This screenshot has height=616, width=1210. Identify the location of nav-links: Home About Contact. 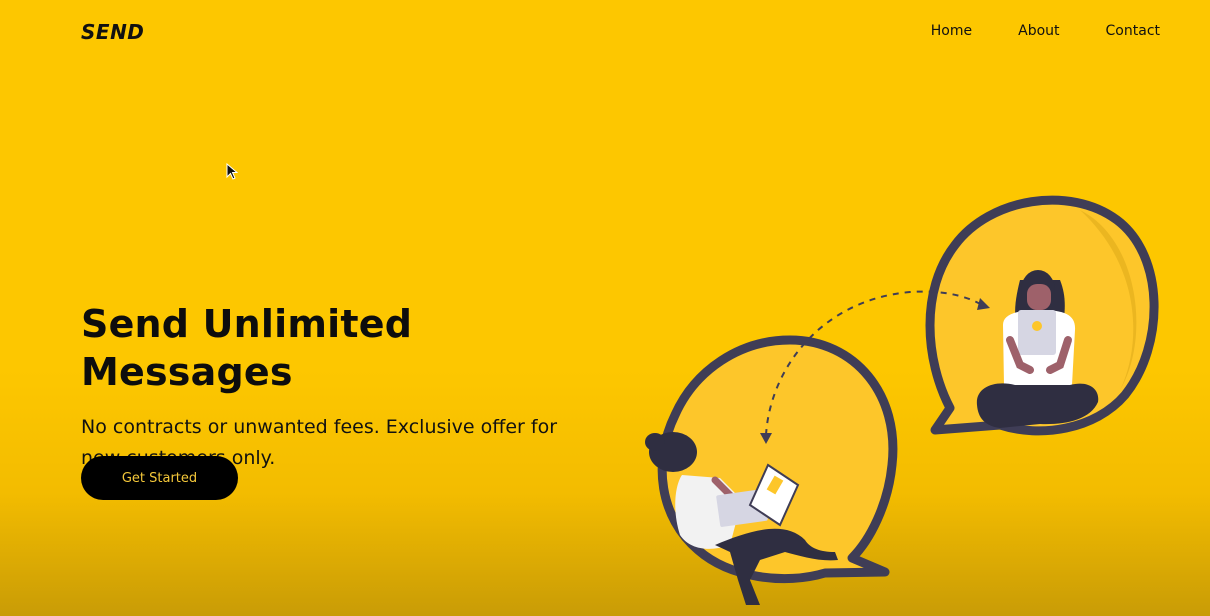
(1045, 31).